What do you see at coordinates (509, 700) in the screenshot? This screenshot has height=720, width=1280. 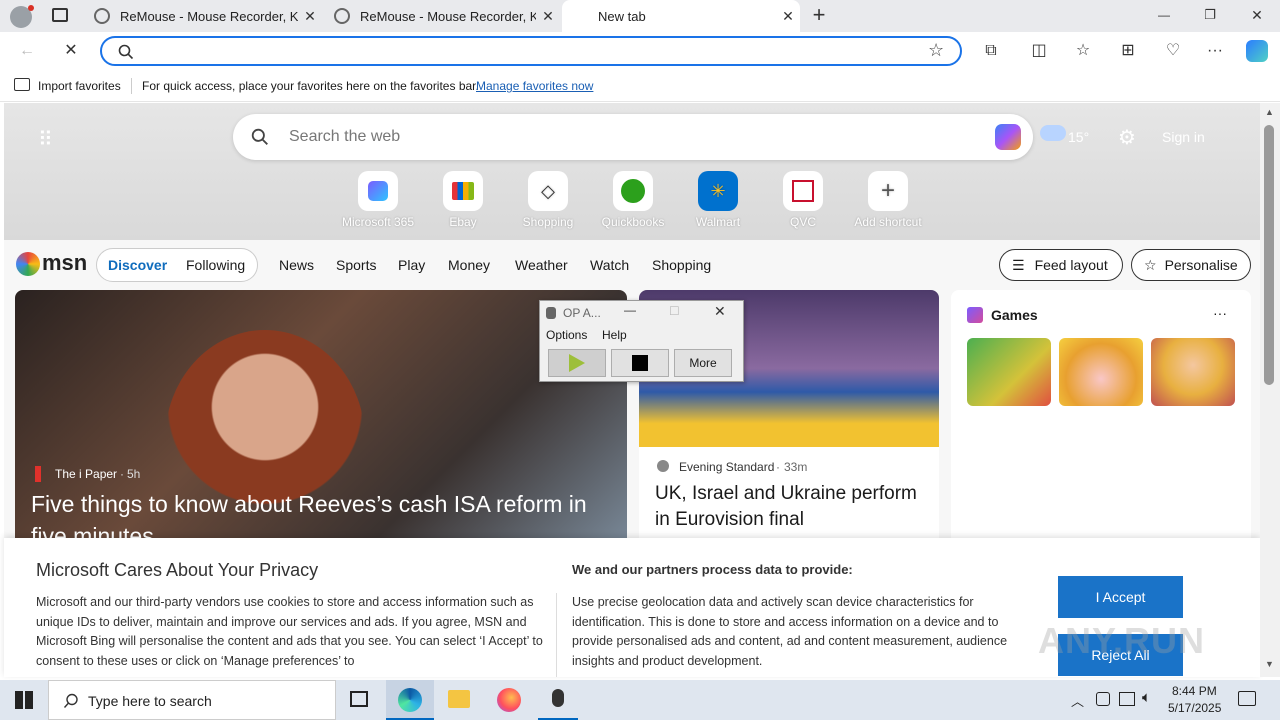 I see `firefox-icon` at bounding box center [509, 700].